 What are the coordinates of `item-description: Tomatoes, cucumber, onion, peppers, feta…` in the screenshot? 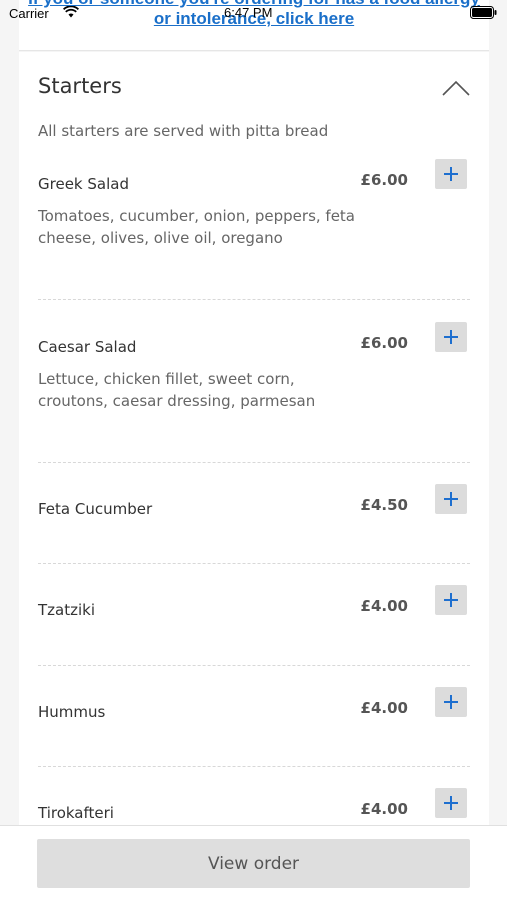 It's located at (196, 227).